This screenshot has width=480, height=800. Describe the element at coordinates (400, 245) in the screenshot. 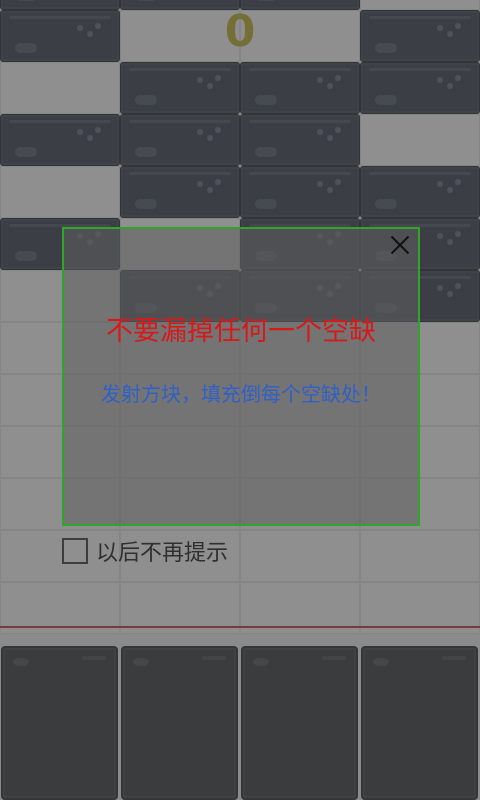

I see `close-icon` at that location.